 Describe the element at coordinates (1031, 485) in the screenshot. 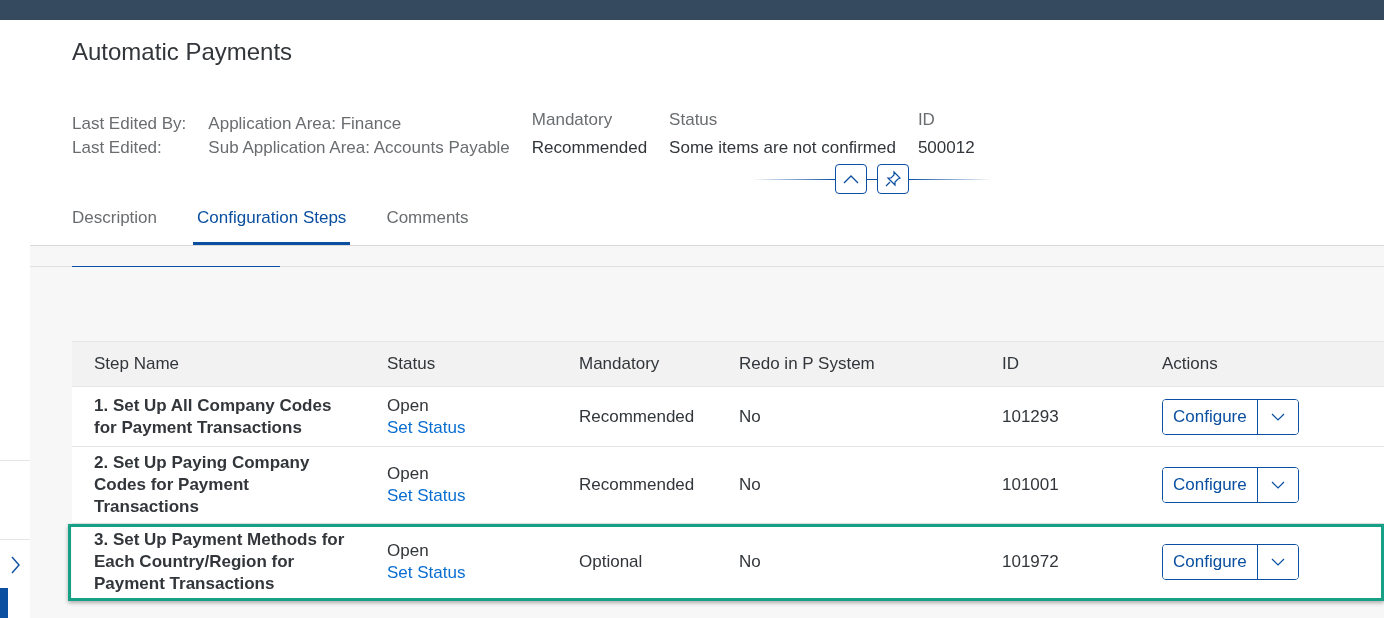

I see `table-cell-text: 101001` at that location.